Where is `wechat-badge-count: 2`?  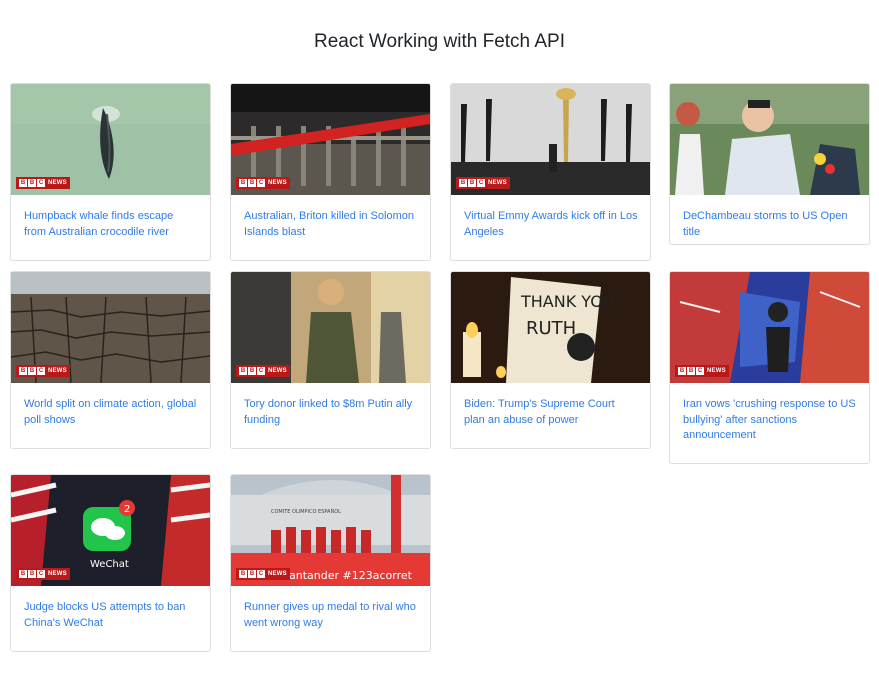
wechat-badge-count: 2 is located at coordinates (127, 509).